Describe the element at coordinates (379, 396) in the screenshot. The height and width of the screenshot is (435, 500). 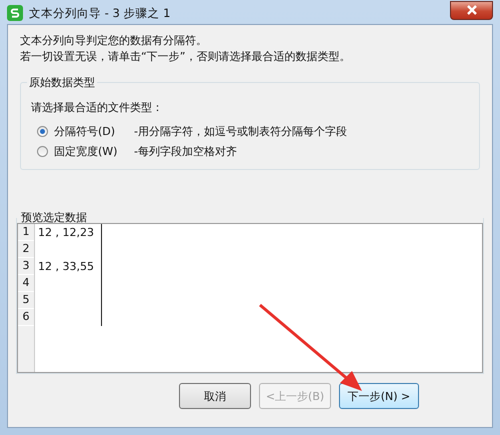
I see `dialog-button: 下一步(N) >` at that location.